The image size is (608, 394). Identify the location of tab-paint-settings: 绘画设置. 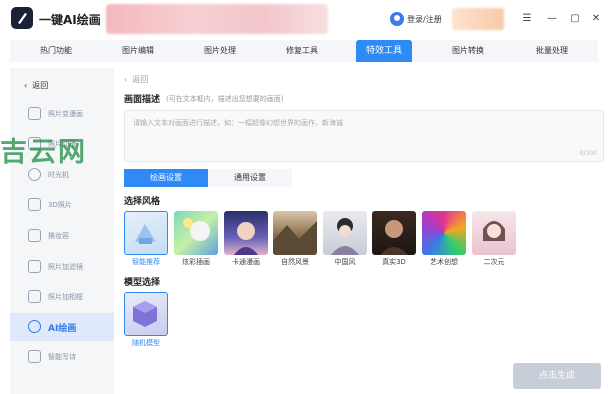
(166, 178).